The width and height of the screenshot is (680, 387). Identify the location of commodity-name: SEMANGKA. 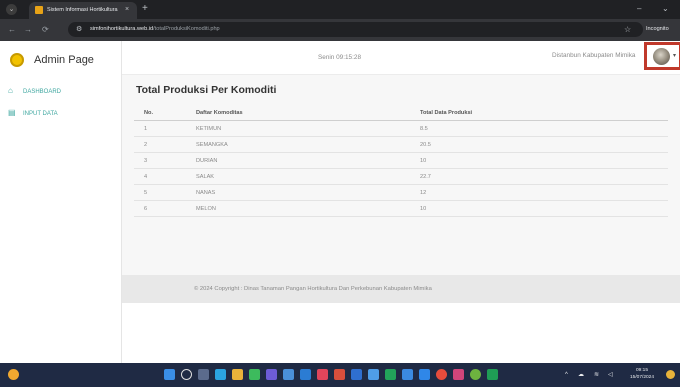
(212, 145).